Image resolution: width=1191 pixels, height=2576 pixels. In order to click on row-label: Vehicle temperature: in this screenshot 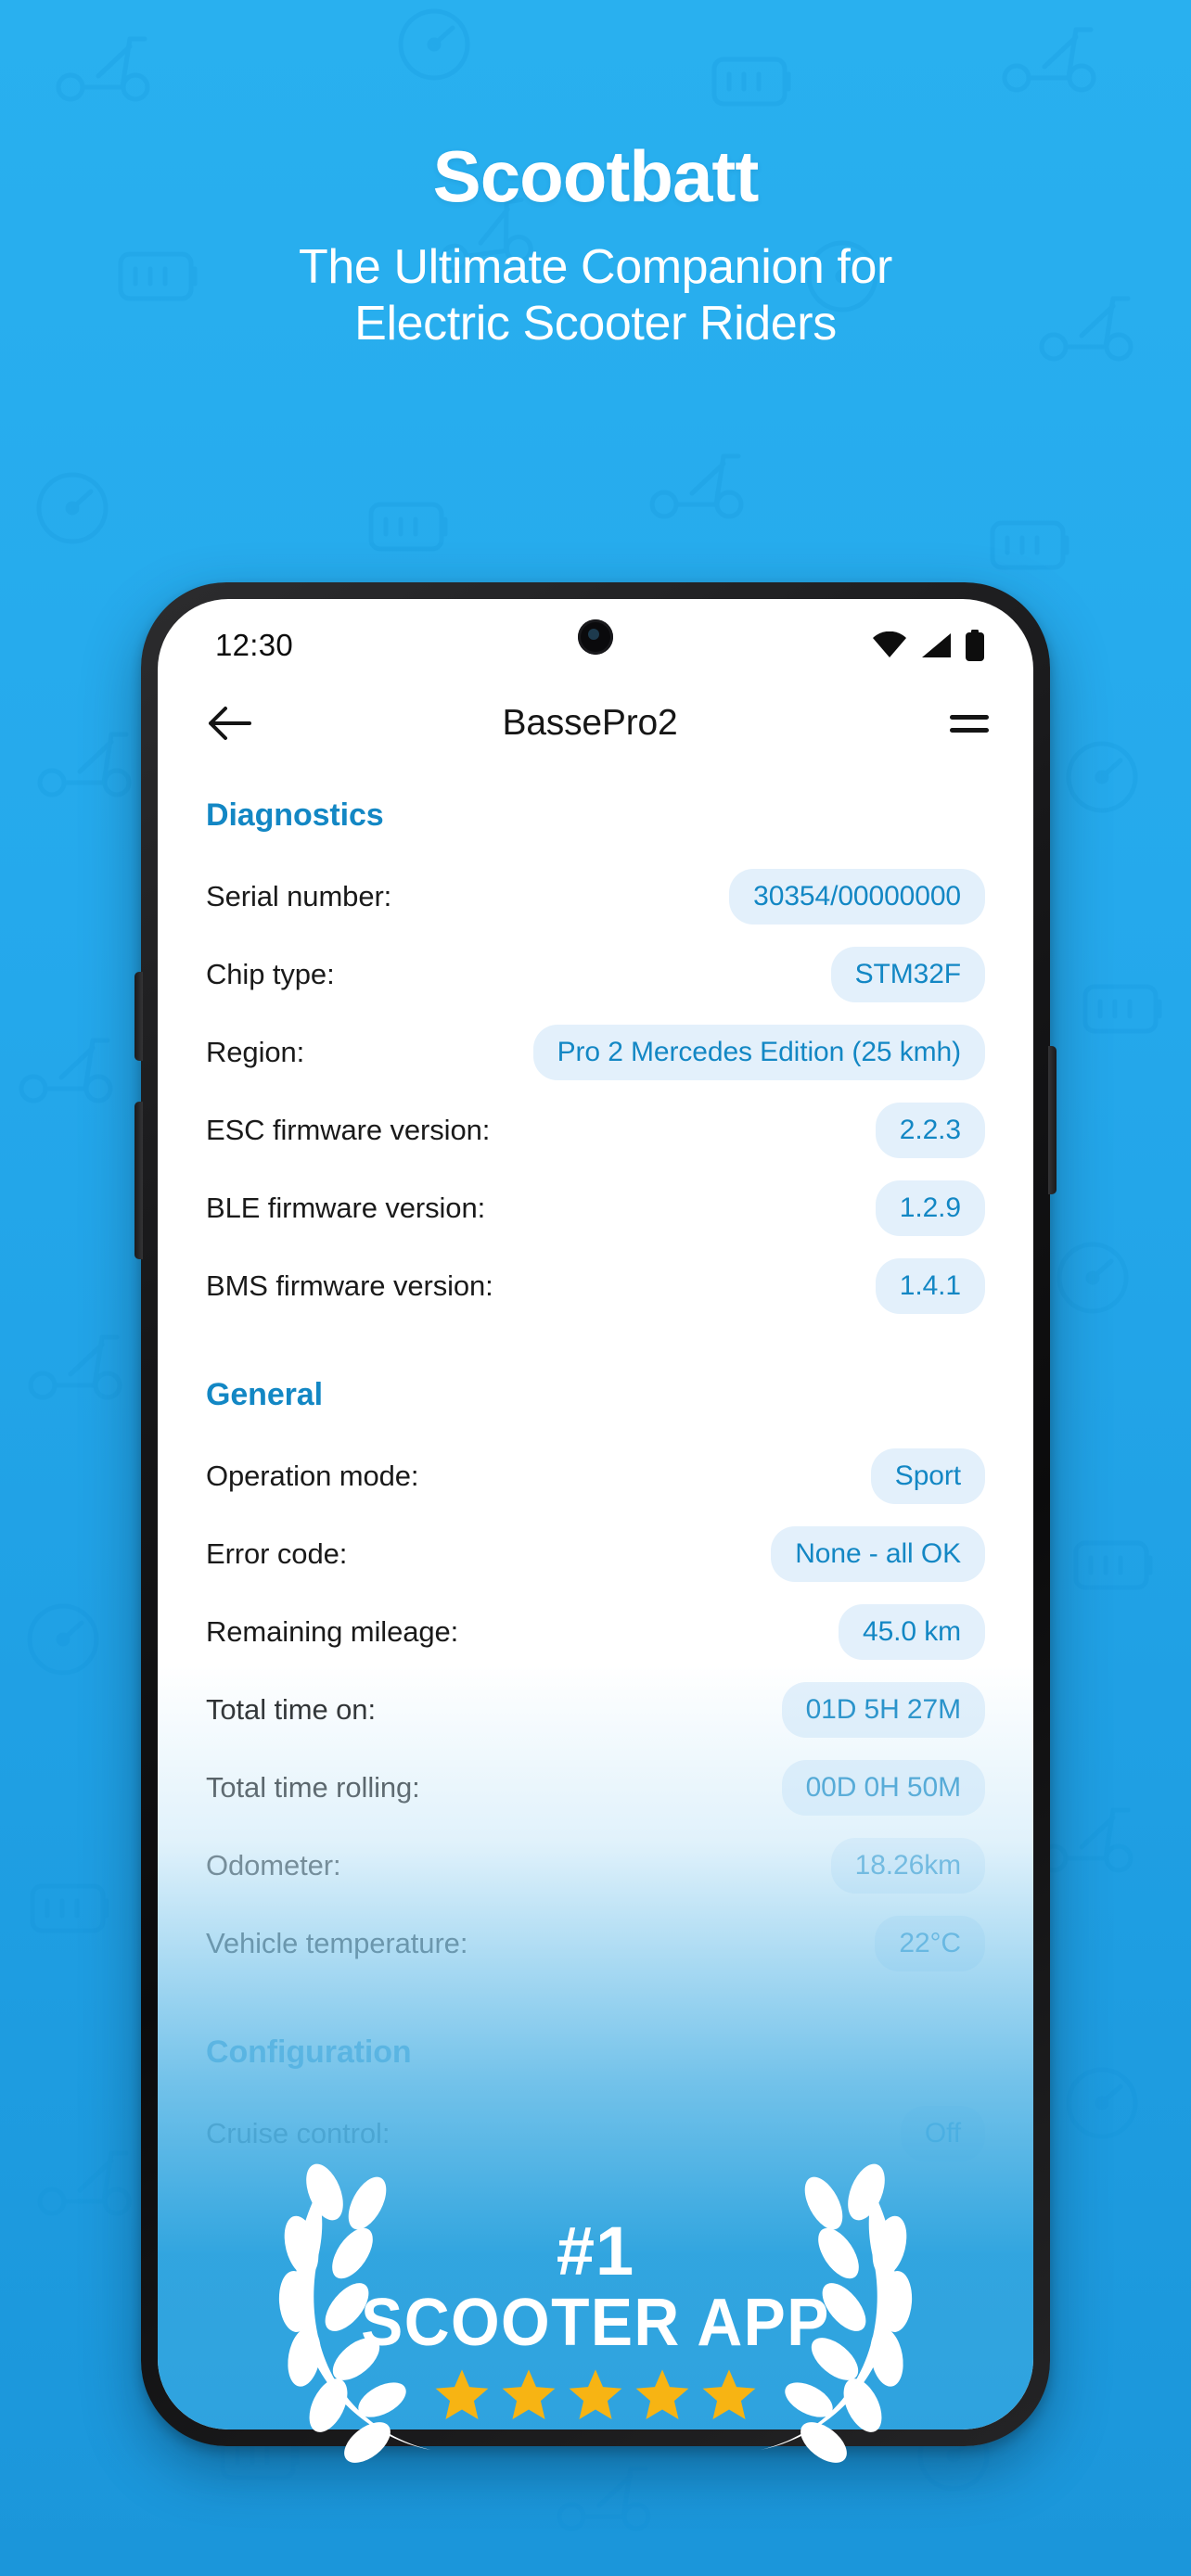, I will do `click(337, 1943)`.